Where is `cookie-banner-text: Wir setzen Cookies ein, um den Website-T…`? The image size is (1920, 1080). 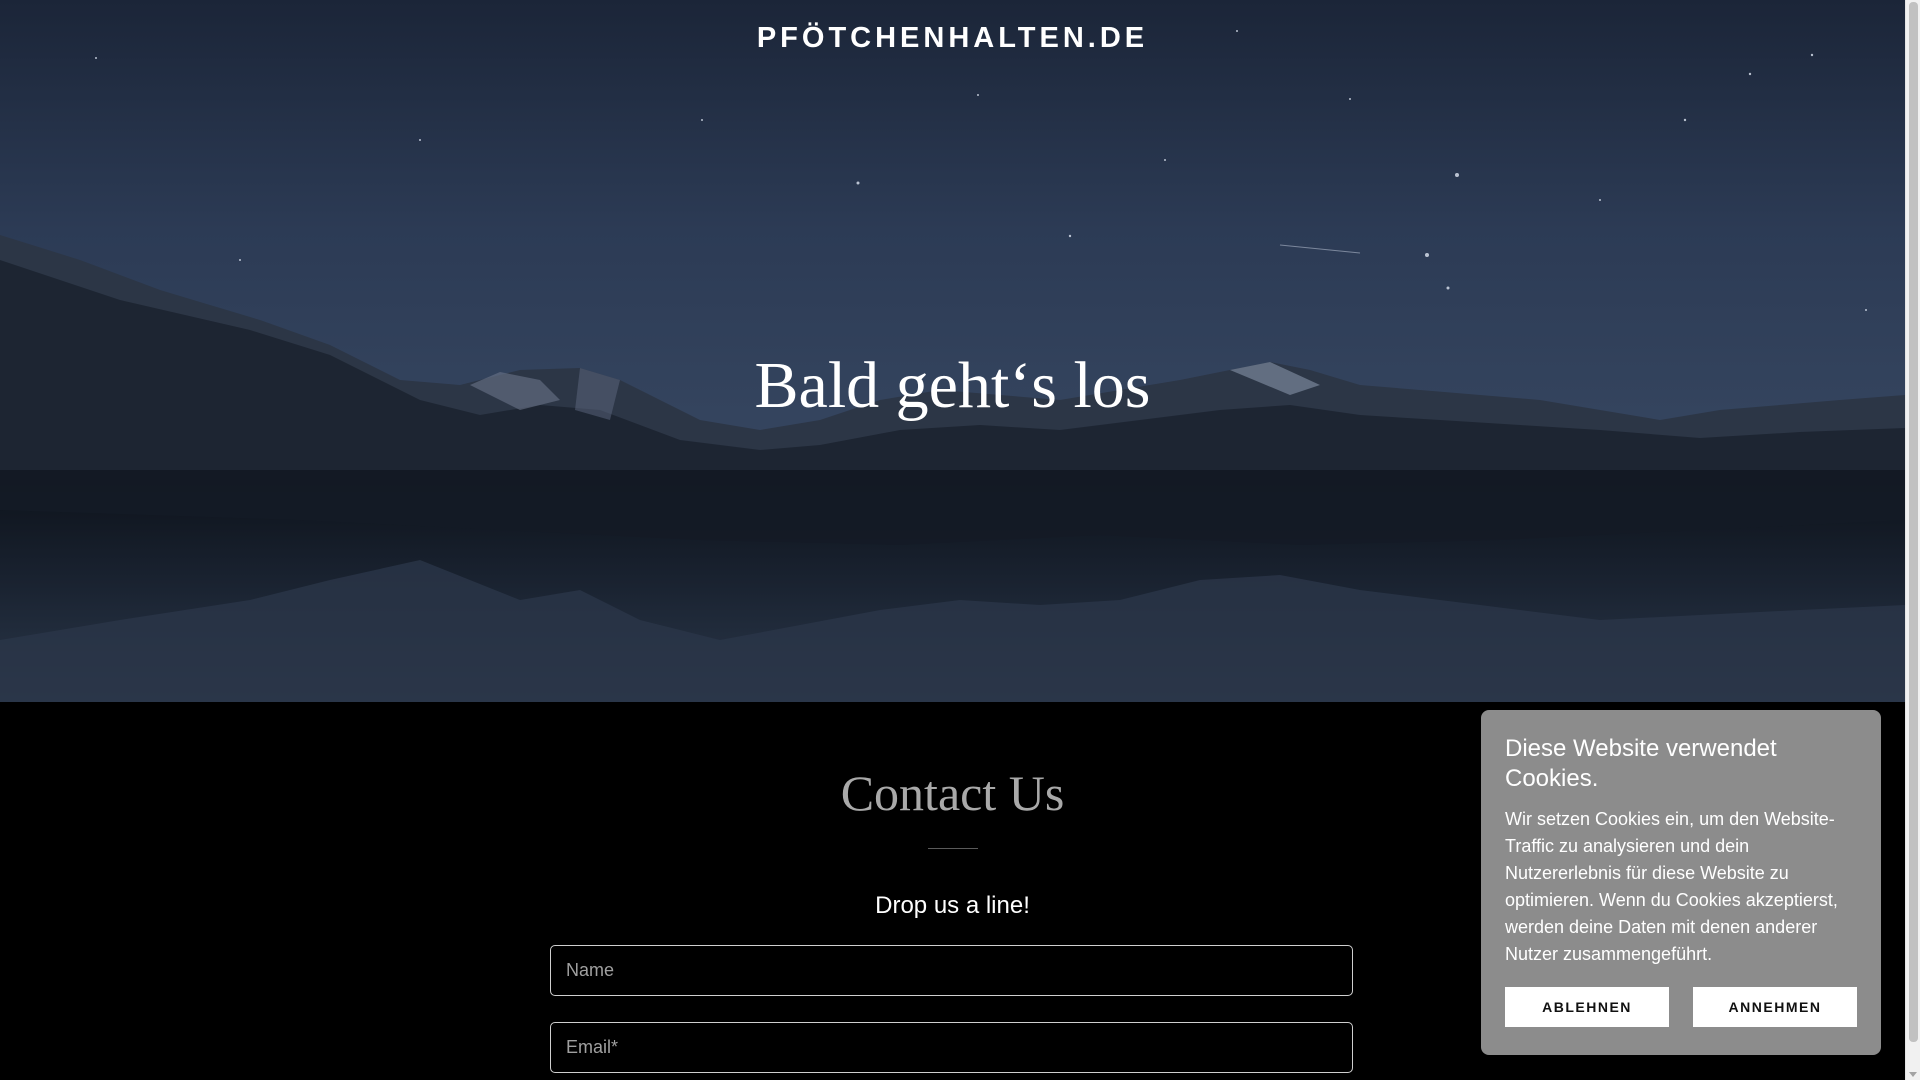 cookie-banner-text: Wir setzen Cookies ein, um den Website-T… is located at coordinates (1671, 886).